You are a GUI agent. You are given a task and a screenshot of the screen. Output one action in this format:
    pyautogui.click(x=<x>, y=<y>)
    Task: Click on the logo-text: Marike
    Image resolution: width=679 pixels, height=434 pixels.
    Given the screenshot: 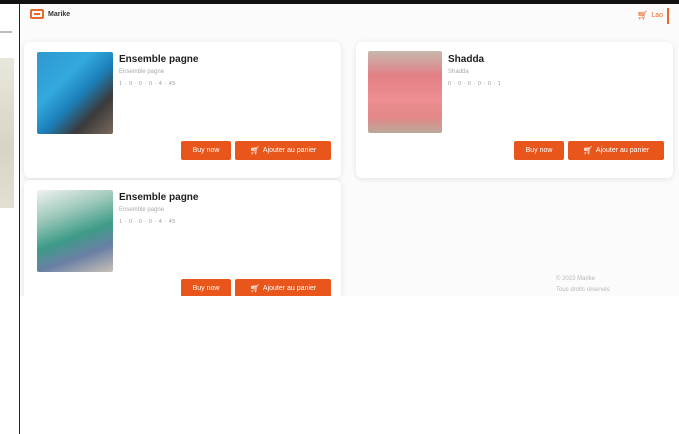 What is the action you would take?
    pyautogui.click(x=59, y=14)
    